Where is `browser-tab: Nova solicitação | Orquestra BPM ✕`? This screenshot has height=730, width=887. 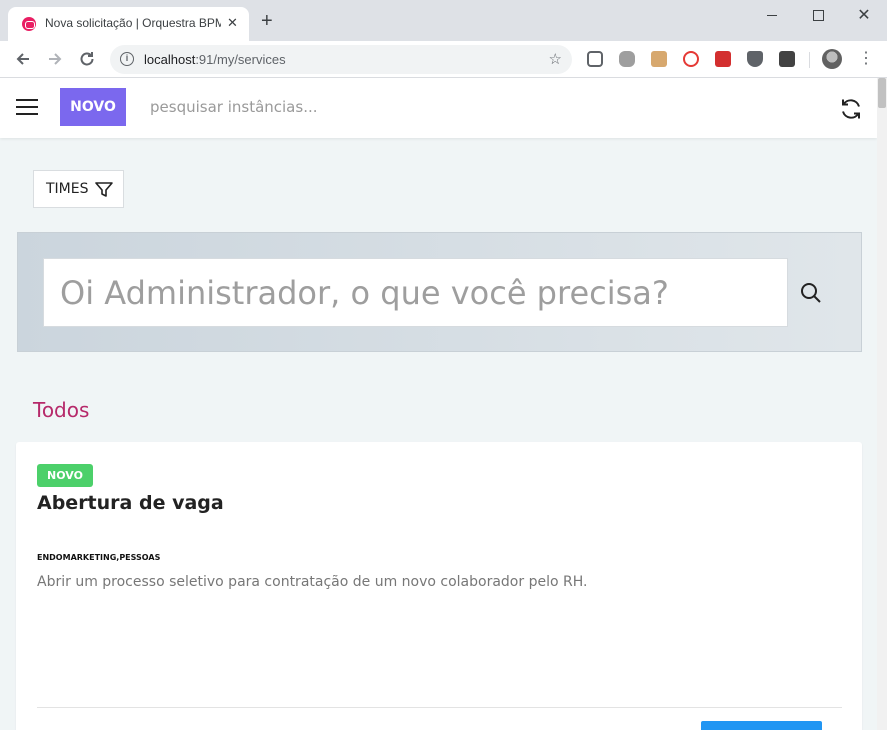 browser-tab: Nova solicitação | Orquestra BPM ✕ is located at coordinates (128, 24).